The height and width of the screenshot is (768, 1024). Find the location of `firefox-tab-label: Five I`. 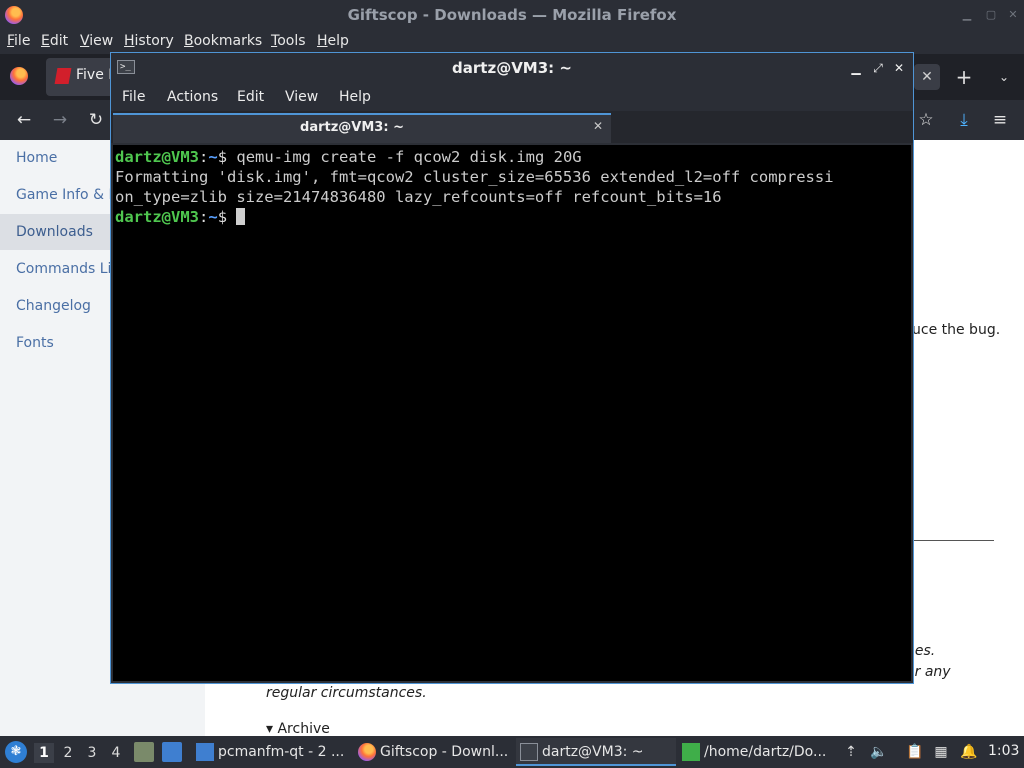

firefox-tab-label: Five I is located at coordinates (94, 75).